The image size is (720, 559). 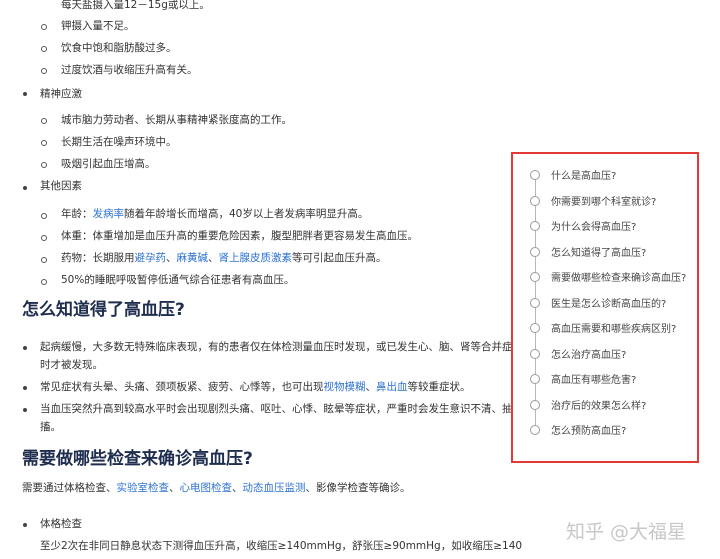 What do you see at coordinates (61, 186) in the screenshot?
I see `list-item-label: 其他因素` at bounding box center [61, 186].